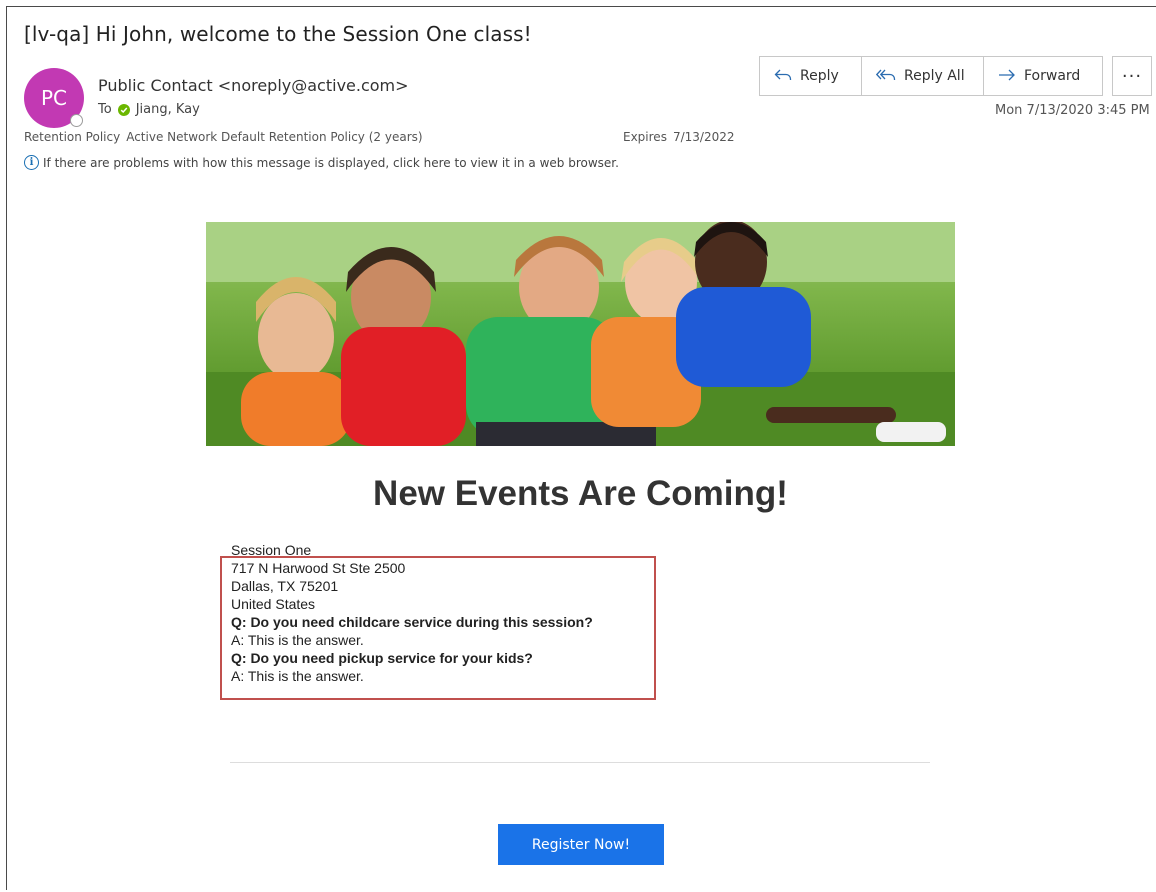  What do you see at coordinates (1007, 76) in the screenshot?
I see `forward-icon` at bounding box center [1007, 76].